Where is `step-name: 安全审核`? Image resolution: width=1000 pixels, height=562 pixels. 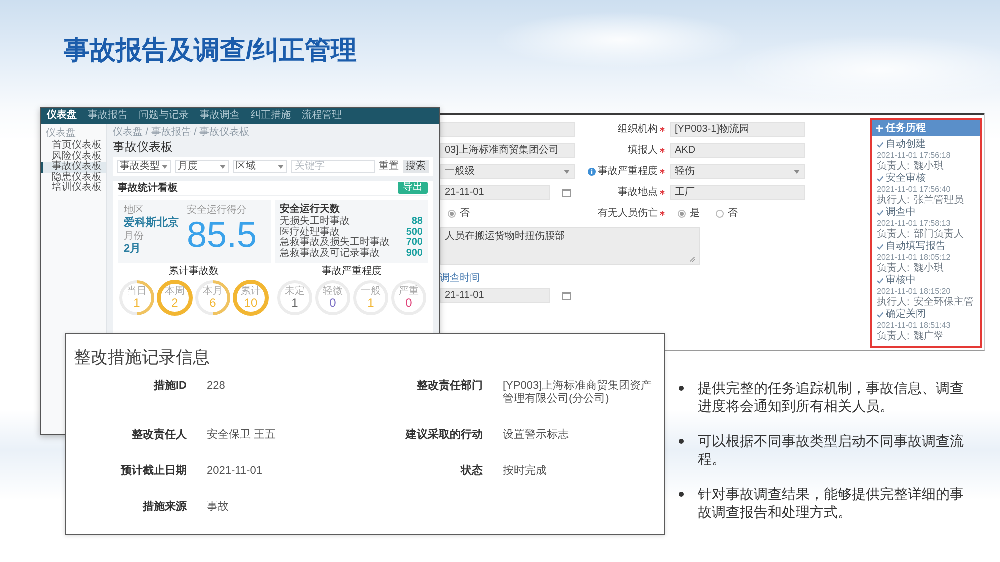
step-name: 安全审核 is located at coordinates (906, 179).